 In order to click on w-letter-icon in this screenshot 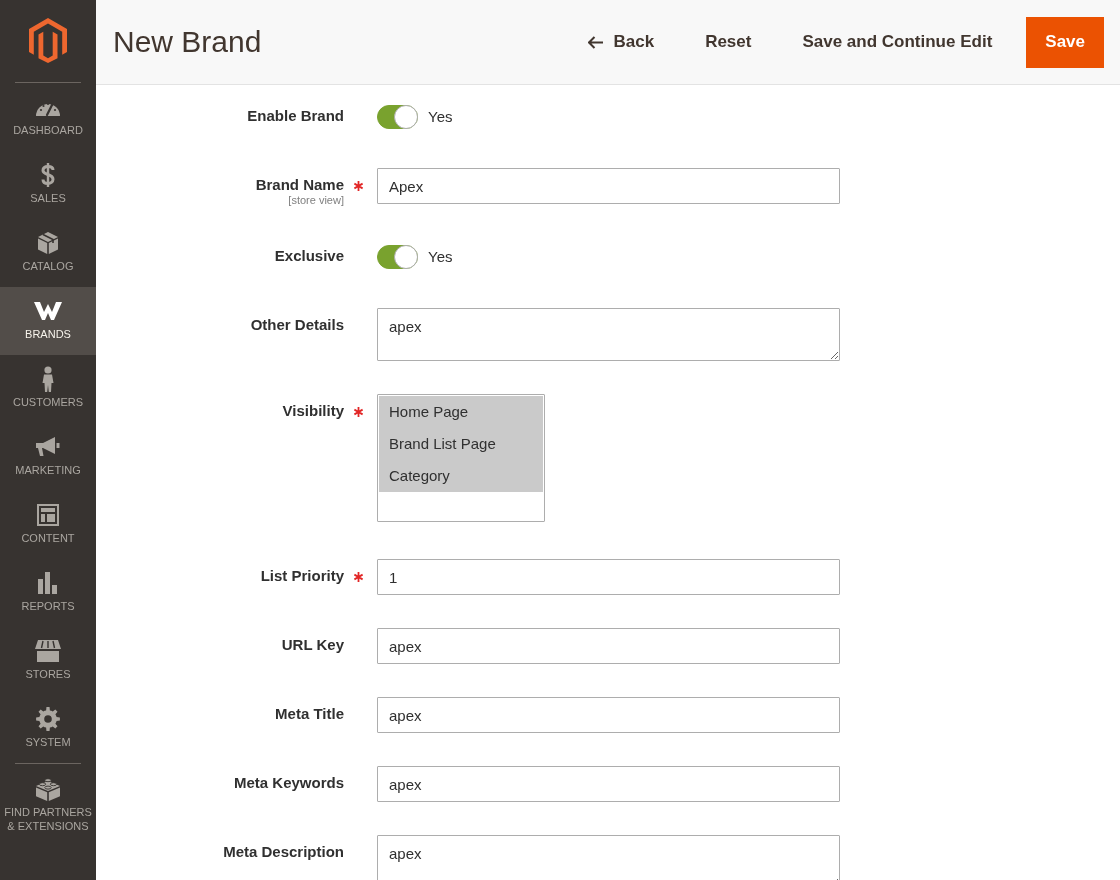, I will do `click(48, 311)`.